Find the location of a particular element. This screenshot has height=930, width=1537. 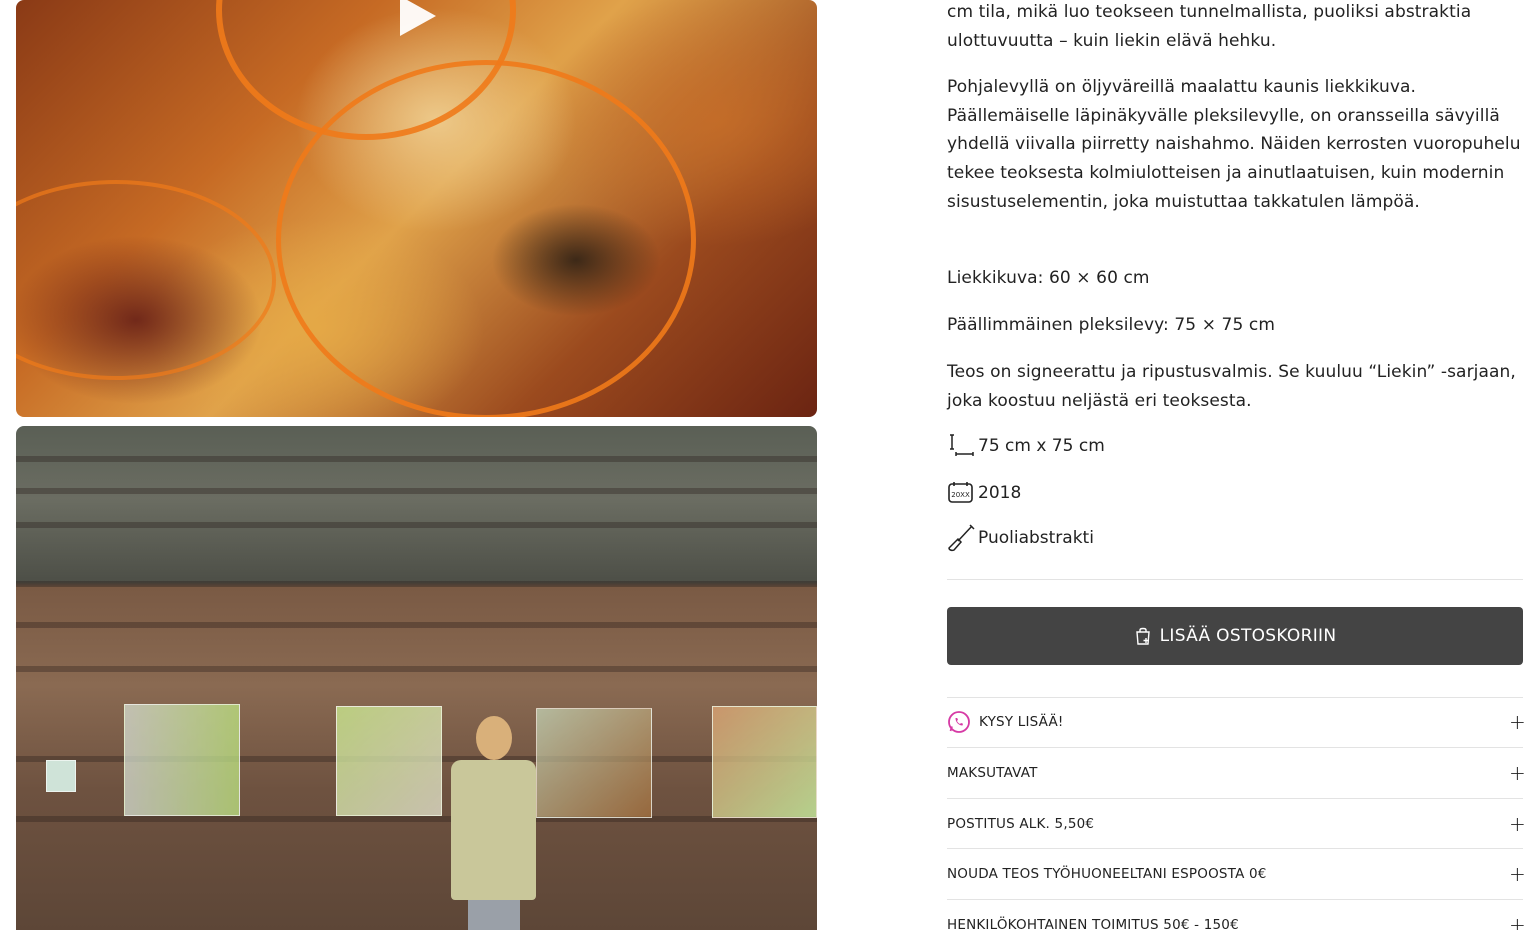

accordion-personal-delivery: HENKILÖKOHTAINEN TOIMITUS 50€ - 150€ + is located at coordinates (1236, 915).